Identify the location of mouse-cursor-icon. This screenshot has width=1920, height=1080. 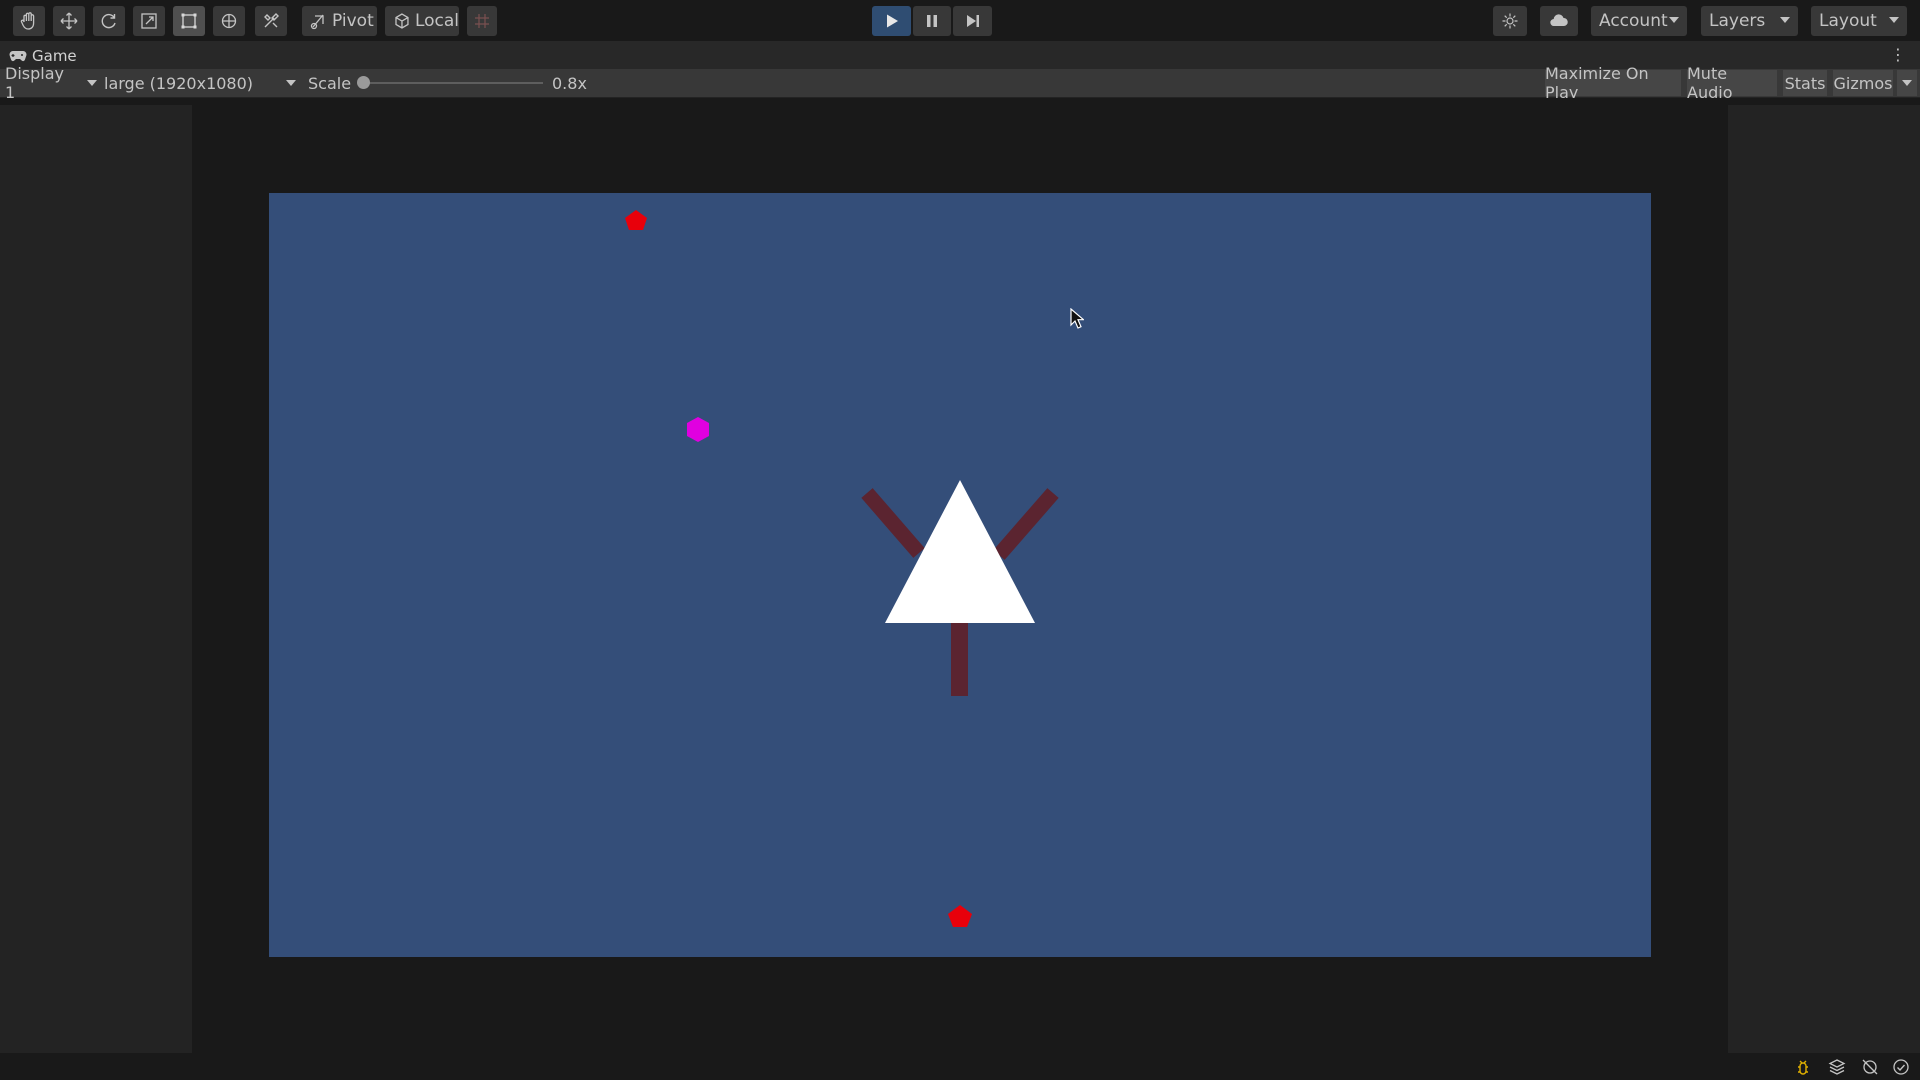
(1077, 318).